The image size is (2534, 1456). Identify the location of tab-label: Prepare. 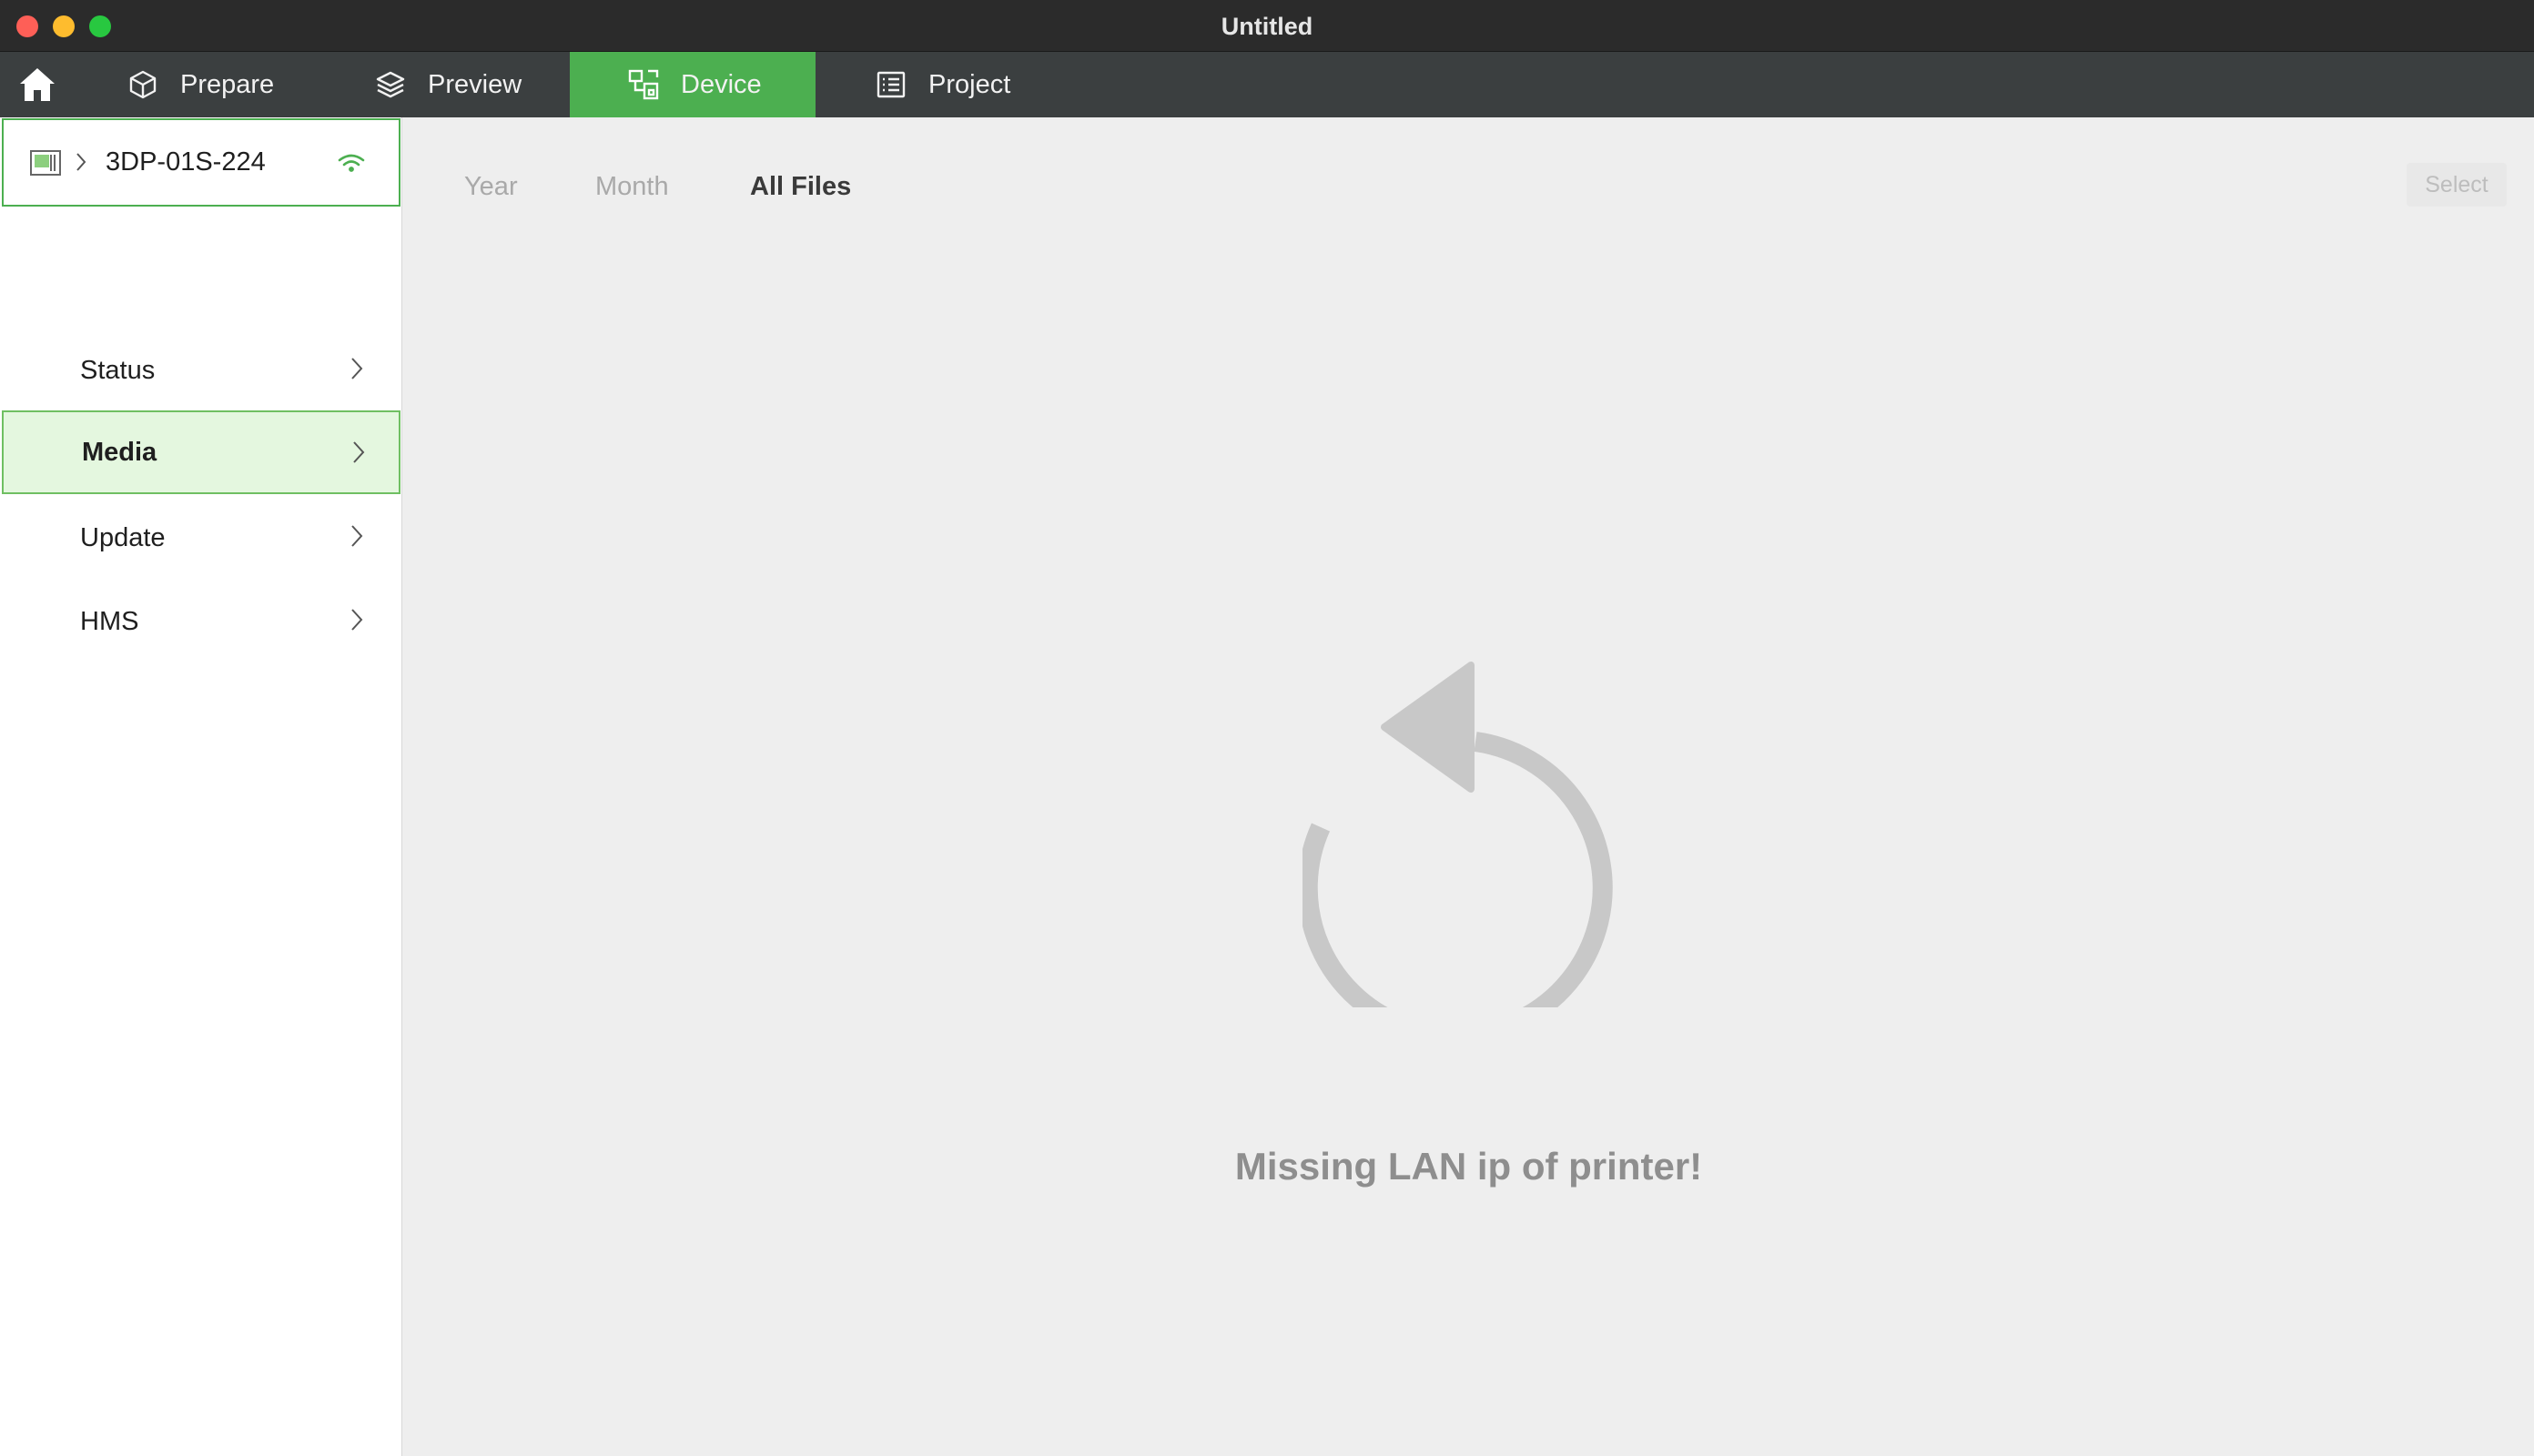
(227, 84).